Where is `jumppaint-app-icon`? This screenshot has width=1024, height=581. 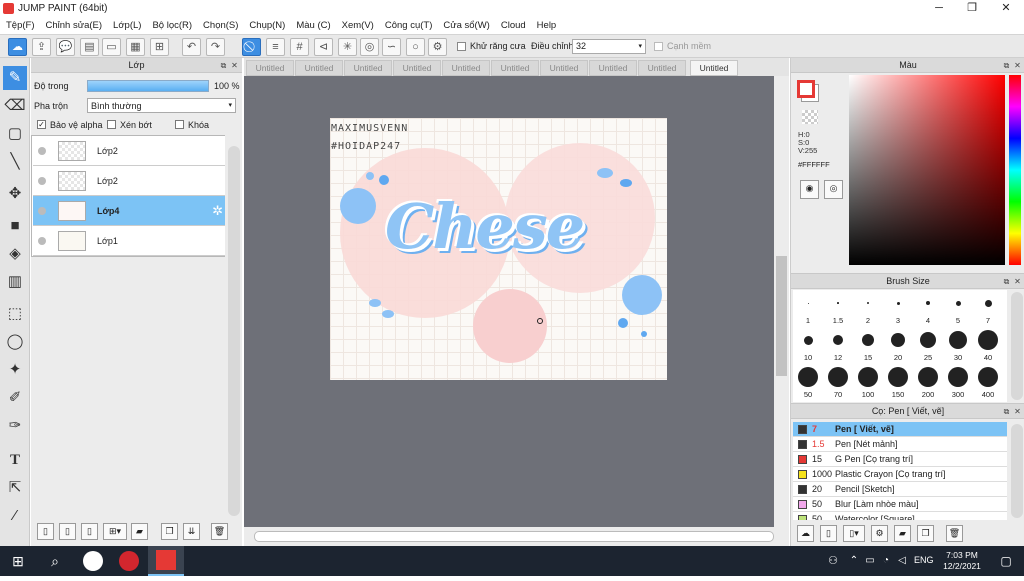 jumppaint-app-icon is located at coordinates (166, 561).